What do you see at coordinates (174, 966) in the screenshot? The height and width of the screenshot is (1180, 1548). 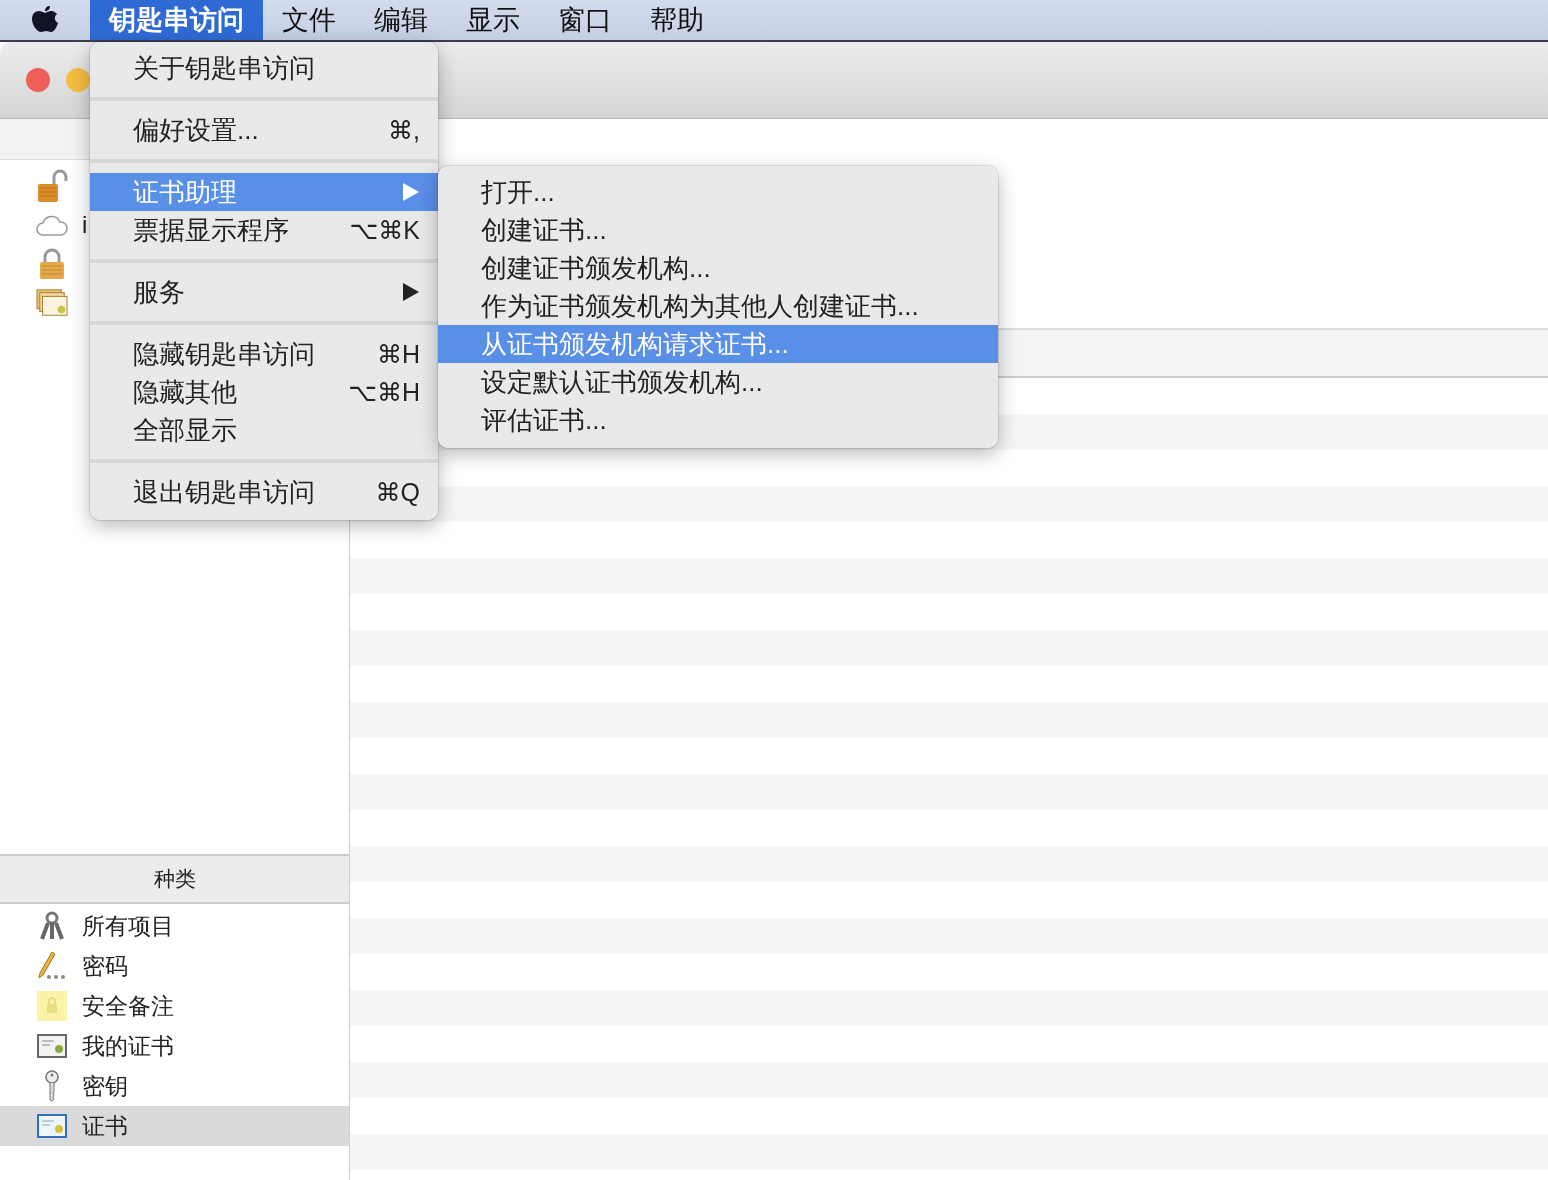 I see `category-item: 密码` at bounding box center [174, 966].